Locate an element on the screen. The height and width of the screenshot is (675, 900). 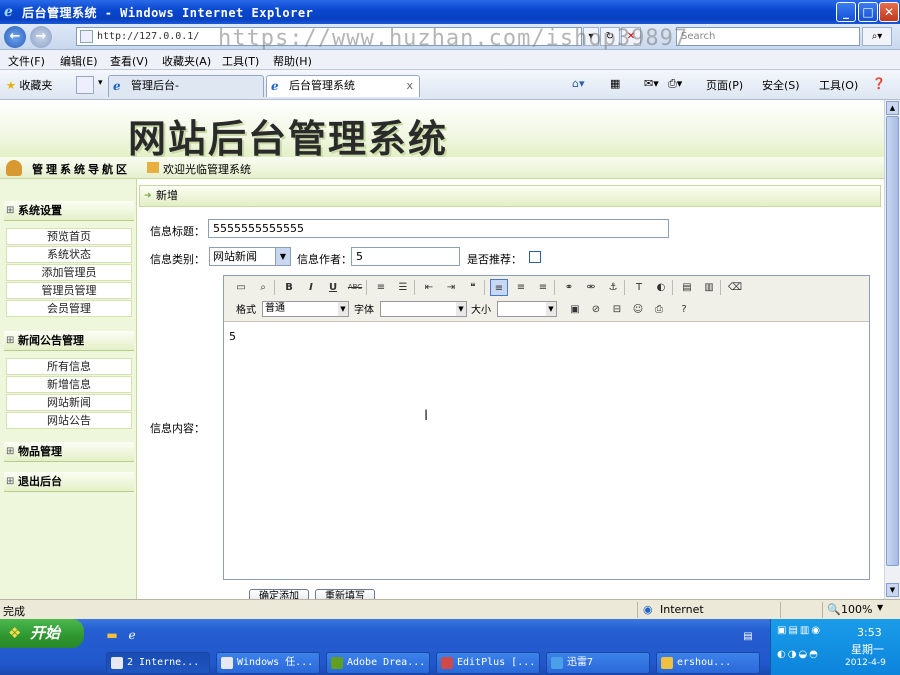
maximize-button: □ is located at coordinates (868, 12).